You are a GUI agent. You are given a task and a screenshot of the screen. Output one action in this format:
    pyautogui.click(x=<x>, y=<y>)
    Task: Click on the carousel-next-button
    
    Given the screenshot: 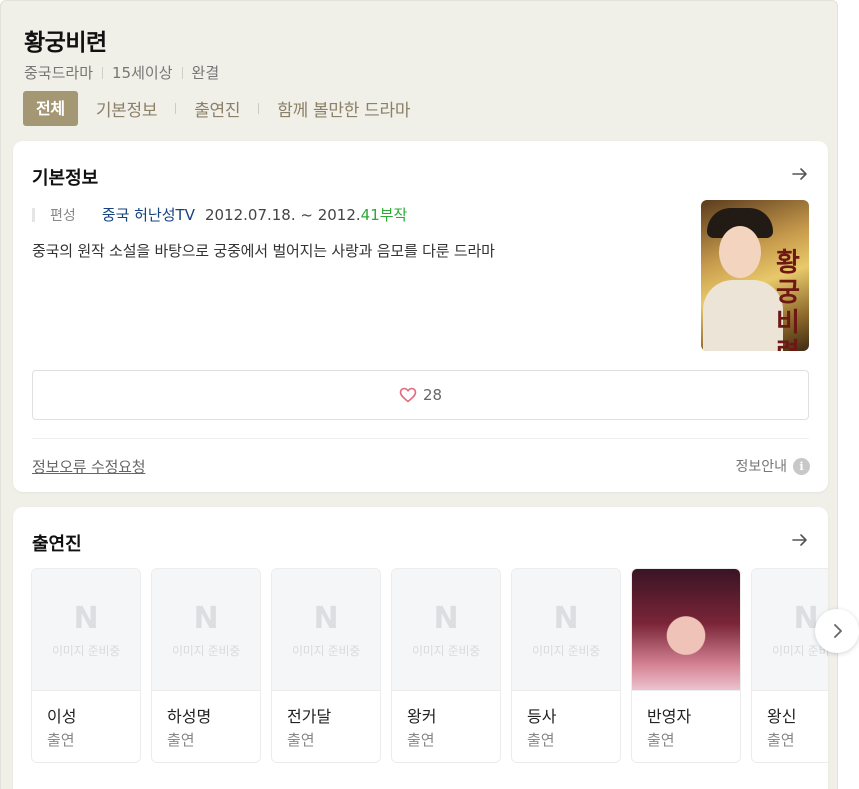 What is the action you would take?
    pyautogui.click(x=837, y=631)
    